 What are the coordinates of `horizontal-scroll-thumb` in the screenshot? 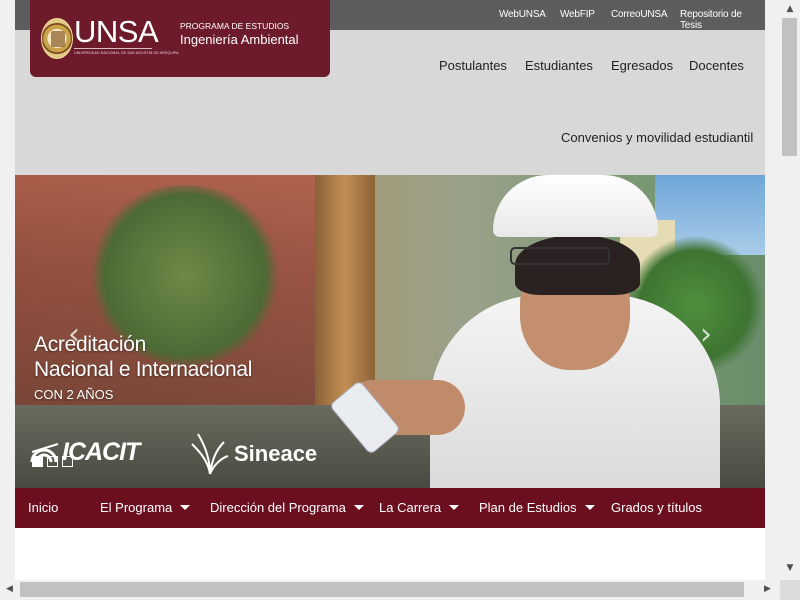 It's located at (382, 589).